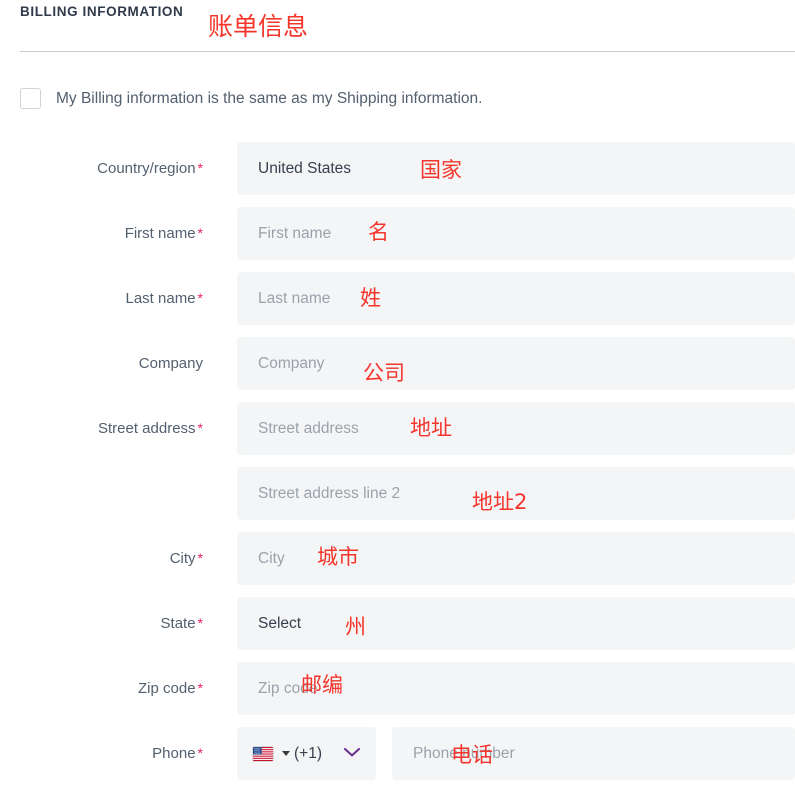 This screenshot has width=795, height=792. I want to click on state-select-value: Select, so click(280, 623).